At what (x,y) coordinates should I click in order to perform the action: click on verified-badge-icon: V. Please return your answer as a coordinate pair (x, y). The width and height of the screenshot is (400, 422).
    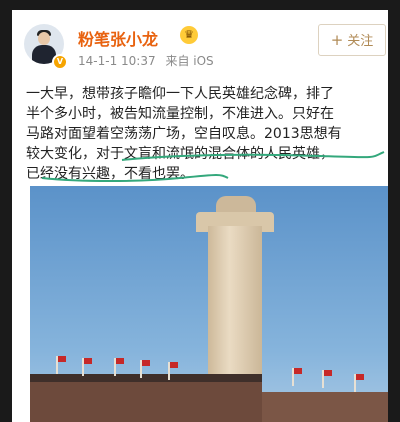
    Looking at the image, I should click on (60, 62).